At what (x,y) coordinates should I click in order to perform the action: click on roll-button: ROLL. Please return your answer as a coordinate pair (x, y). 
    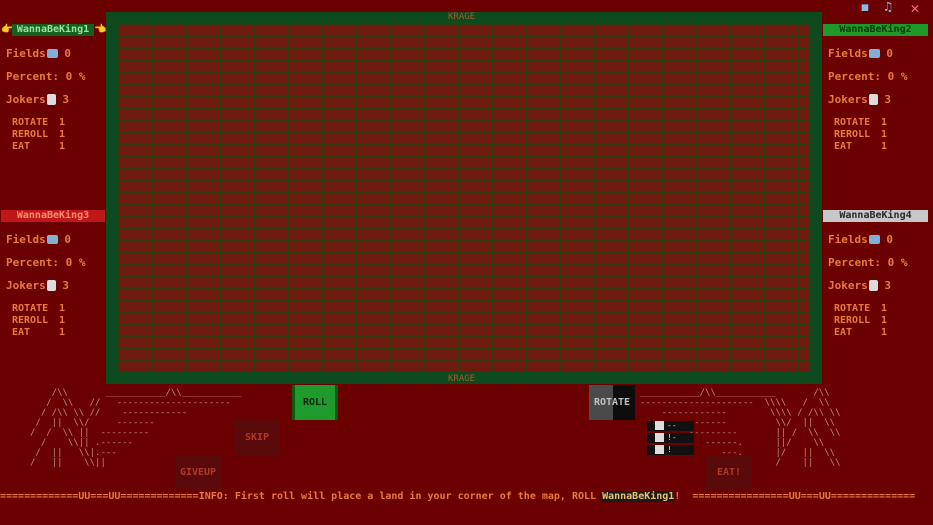
    Looking at the image, I should click on (315, 402).